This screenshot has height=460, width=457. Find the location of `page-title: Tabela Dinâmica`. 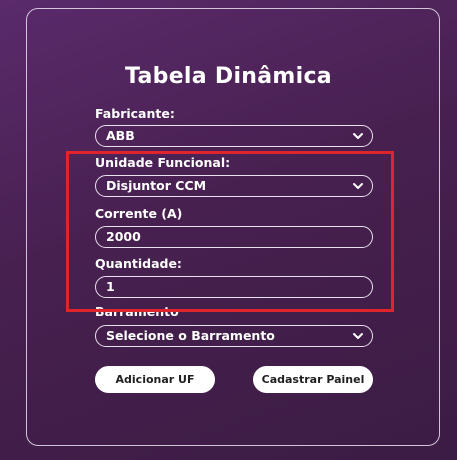

page-title: Tabela Dinâmica is located at coordinates (228, 76).